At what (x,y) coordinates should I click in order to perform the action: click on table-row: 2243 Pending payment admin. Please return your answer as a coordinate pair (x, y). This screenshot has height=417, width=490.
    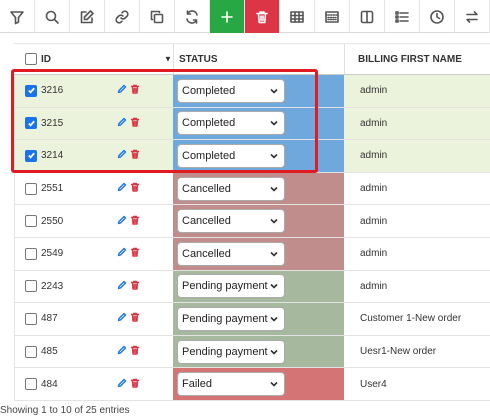
    Looking at the image, I should click on (252, 287).